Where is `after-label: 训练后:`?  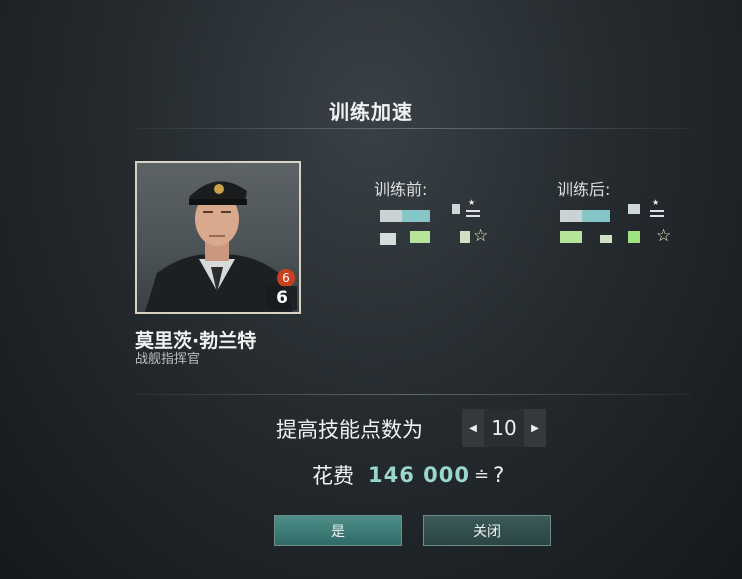
after-label: 训练后: is located at coordinates (584, 189).